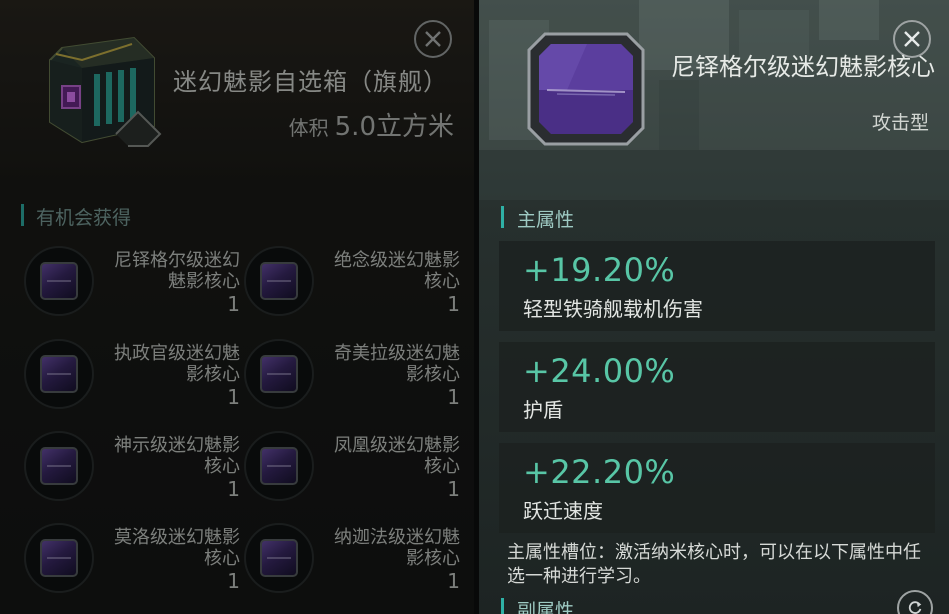  I want to click on reward-name: 凤凰级迷幻魅影核心, so click(397, 456).